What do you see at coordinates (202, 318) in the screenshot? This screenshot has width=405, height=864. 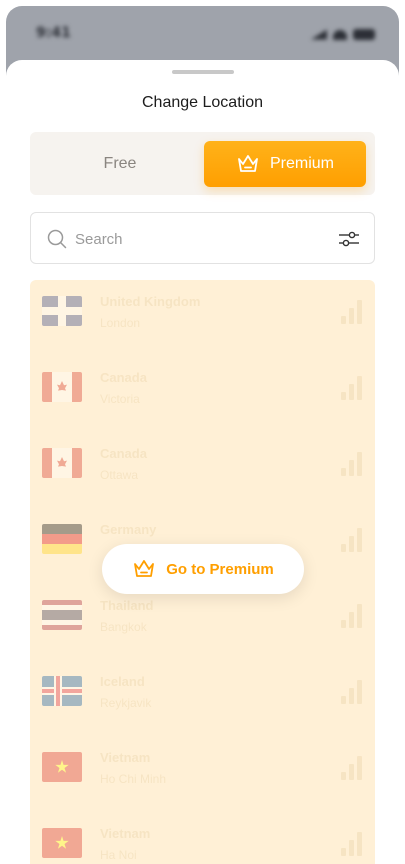 I see `list-item: United Kingdom London` at bounding box center [202, 318].